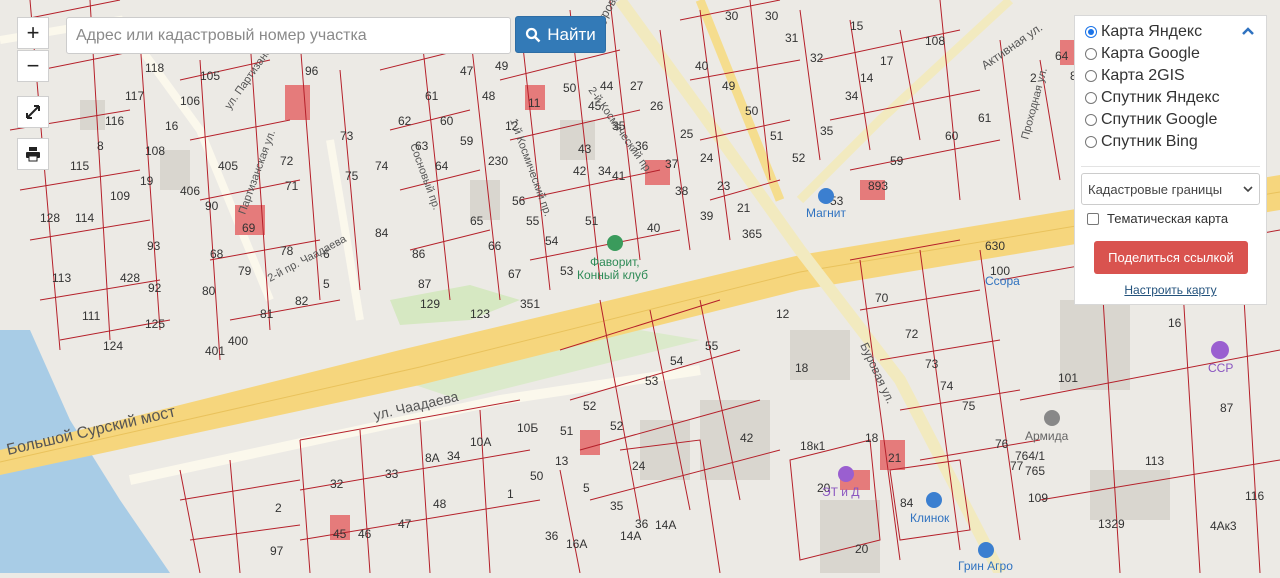 Image resolution: width=1280 pixels, height=578 pixels. Describe the element at coordinates (1254, 496) in the screenshot. I see `svg-text: 116` at that location.